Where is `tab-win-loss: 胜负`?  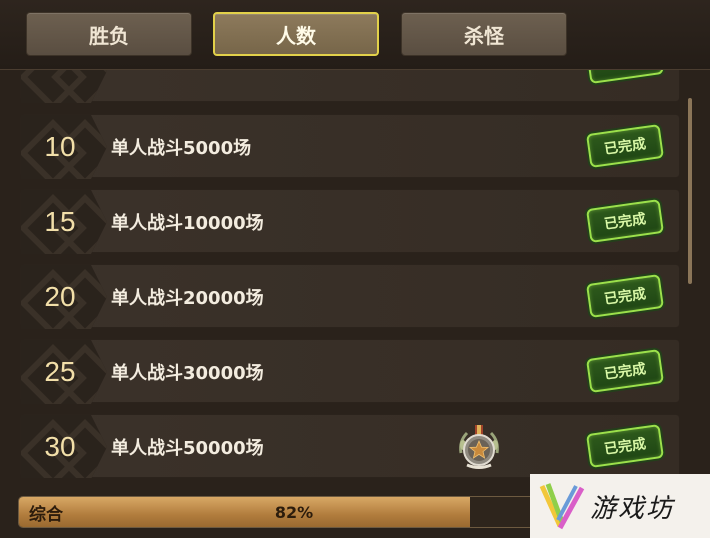
tab-win-loss: 胜负 is located at coordinates (109, 34).